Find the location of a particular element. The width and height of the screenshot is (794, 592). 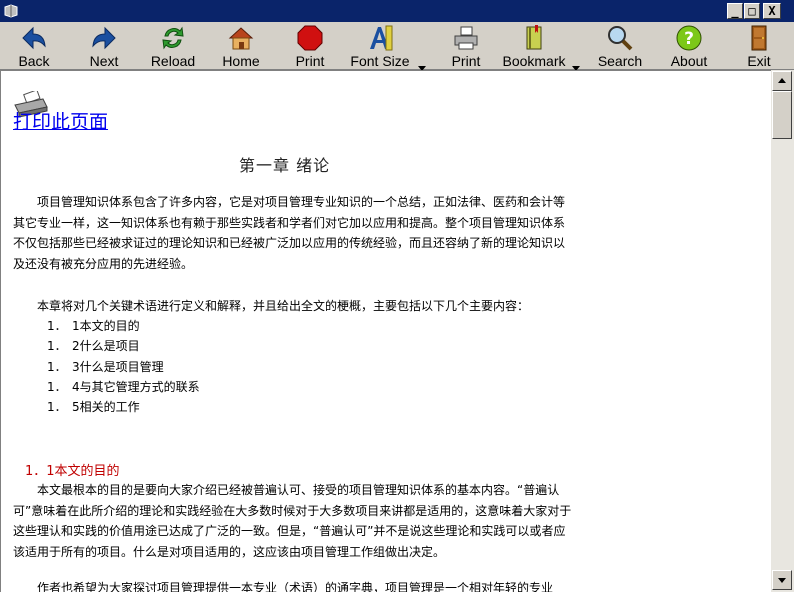

print-page-link: 打印此页面 is located at coordinates (83, 122).